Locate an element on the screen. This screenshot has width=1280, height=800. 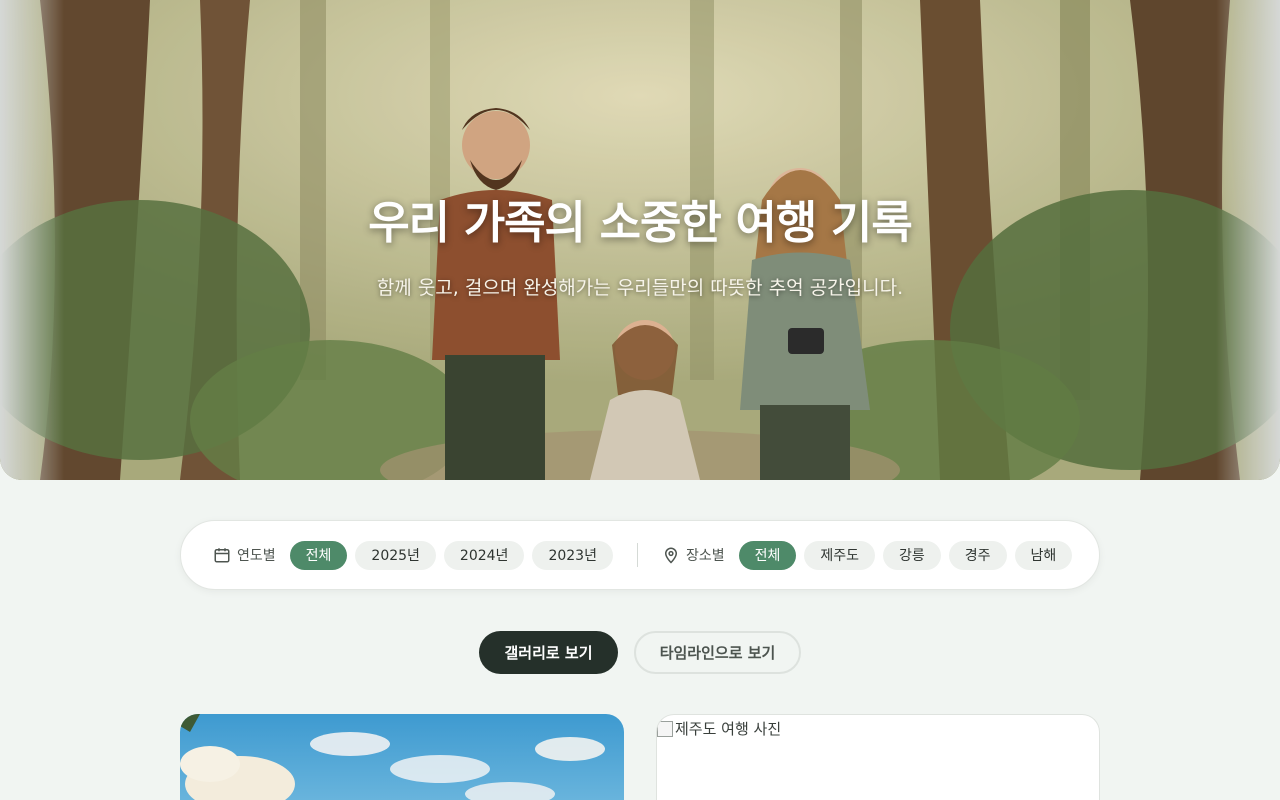
place-chip-all: 전체 is located at coordinates (767, 555).